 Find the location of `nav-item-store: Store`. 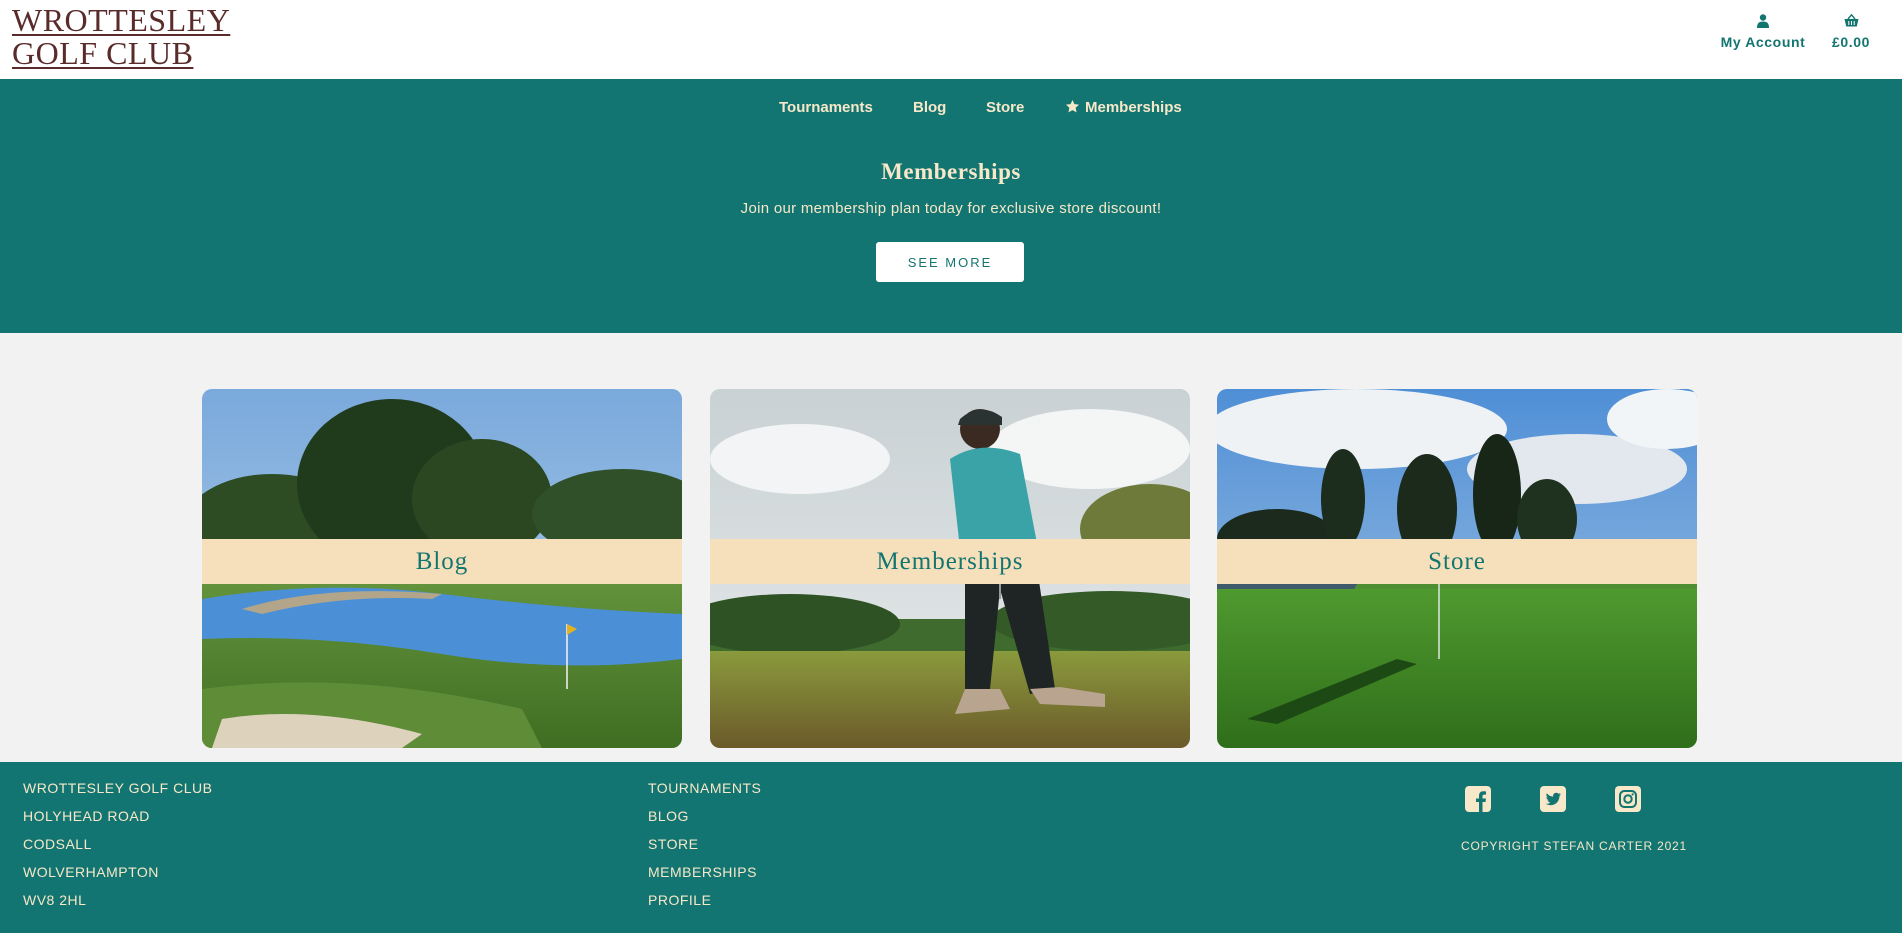

nav-item-store: Store is located at coordinates (1005, 107).